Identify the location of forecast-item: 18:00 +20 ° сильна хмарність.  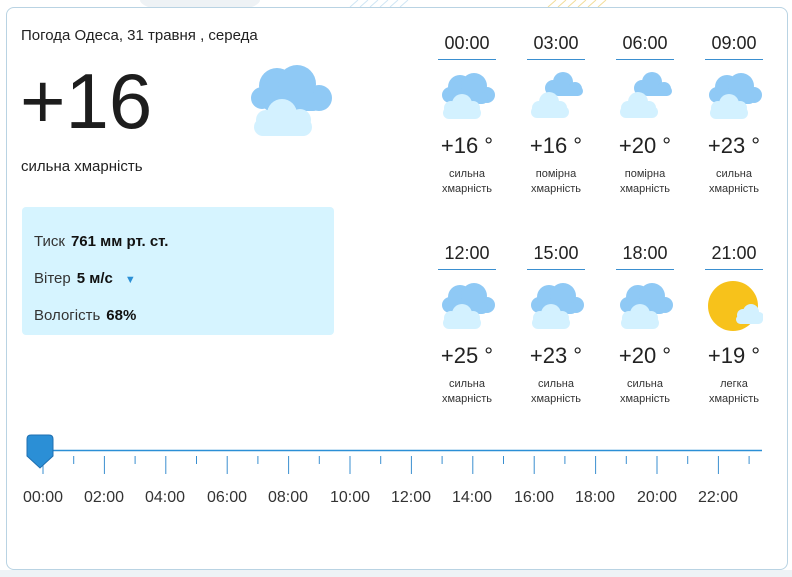
(645, 323).